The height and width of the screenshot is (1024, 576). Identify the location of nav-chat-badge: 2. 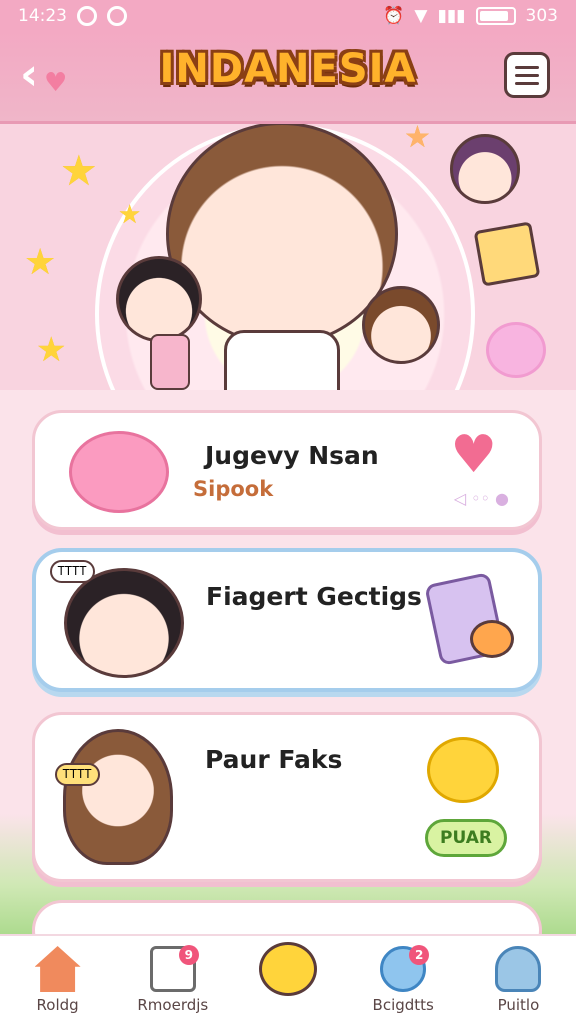
(419, 955).